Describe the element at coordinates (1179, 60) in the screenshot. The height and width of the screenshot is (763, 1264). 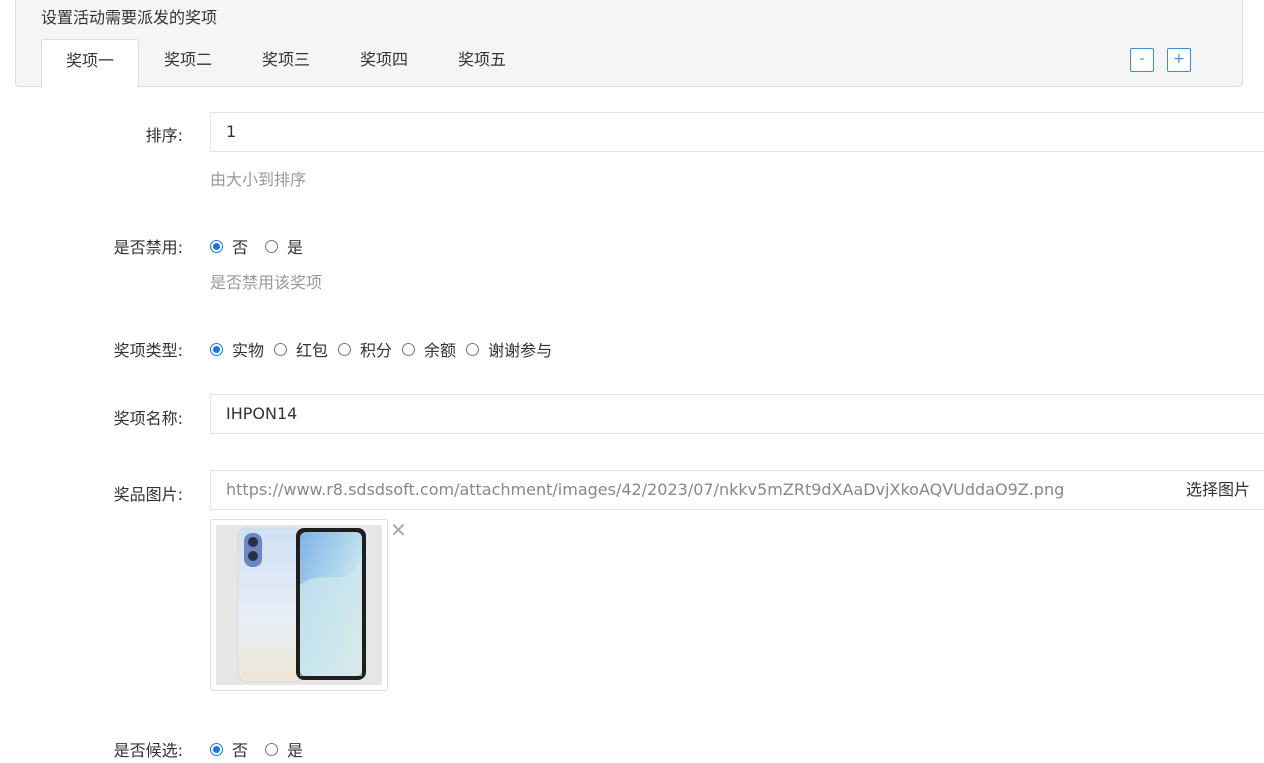
I see `add-prize-button: +` at that location.